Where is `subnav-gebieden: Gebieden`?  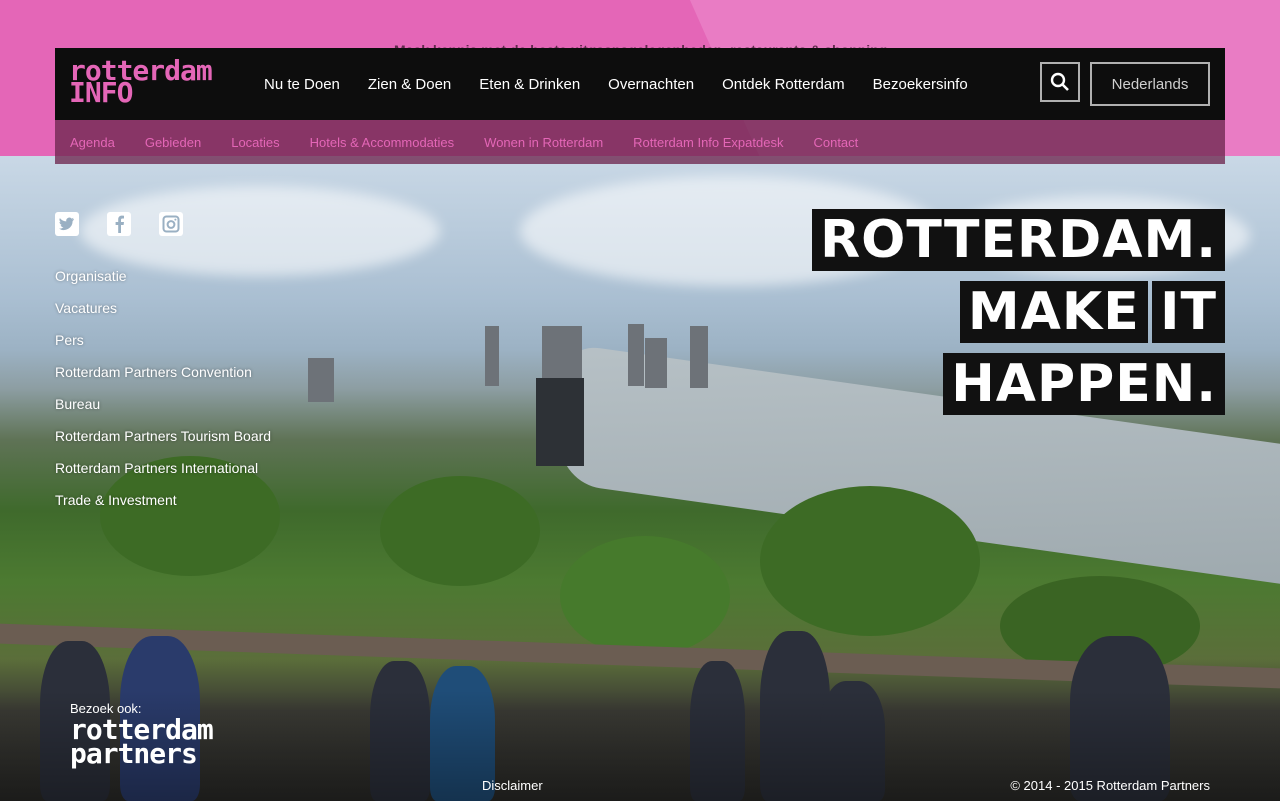 subnav-gebieden: Gebieden is located at coordinates (173, 142).